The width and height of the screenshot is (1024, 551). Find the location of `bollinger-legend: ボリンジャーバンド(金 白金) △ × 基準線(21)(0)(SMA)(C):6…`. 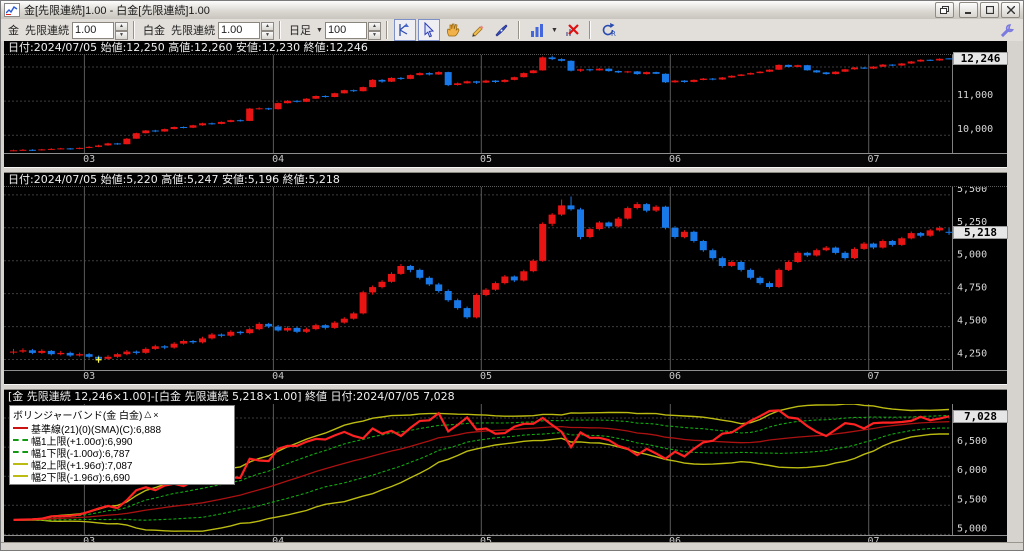

bollinger-legend: ボリンジャーバンド(金 白金) △ × 基準線(21)(0)(SMA)(C):6… is located at coordinates (122, 445).